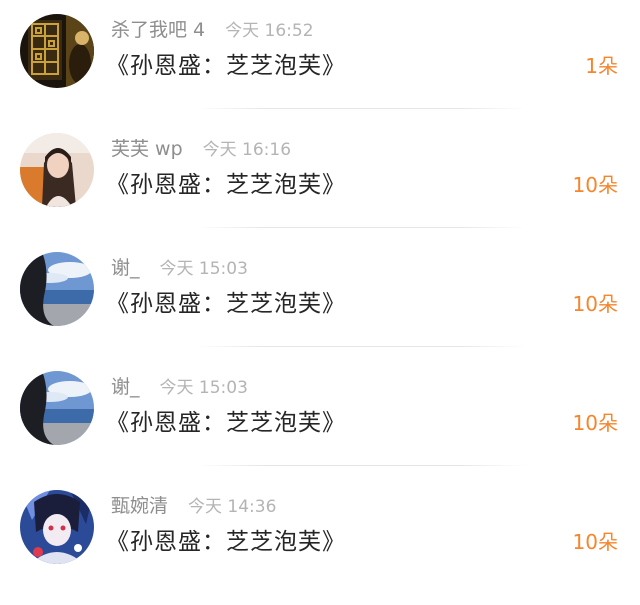 The height and width of the screenshot is (605, 640). What do you see at coordinates (212, 28) in the screenshot?
I see `item-meta: 杀了我吧 4 今天 16:52` at bounding box center [212, 28].